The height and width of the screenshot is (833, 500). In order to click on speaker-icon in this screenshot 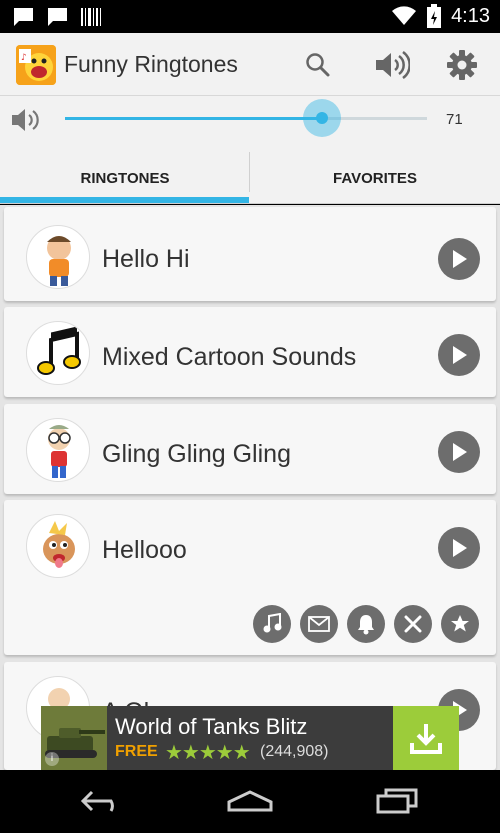, I will do `click(393, 65)`.